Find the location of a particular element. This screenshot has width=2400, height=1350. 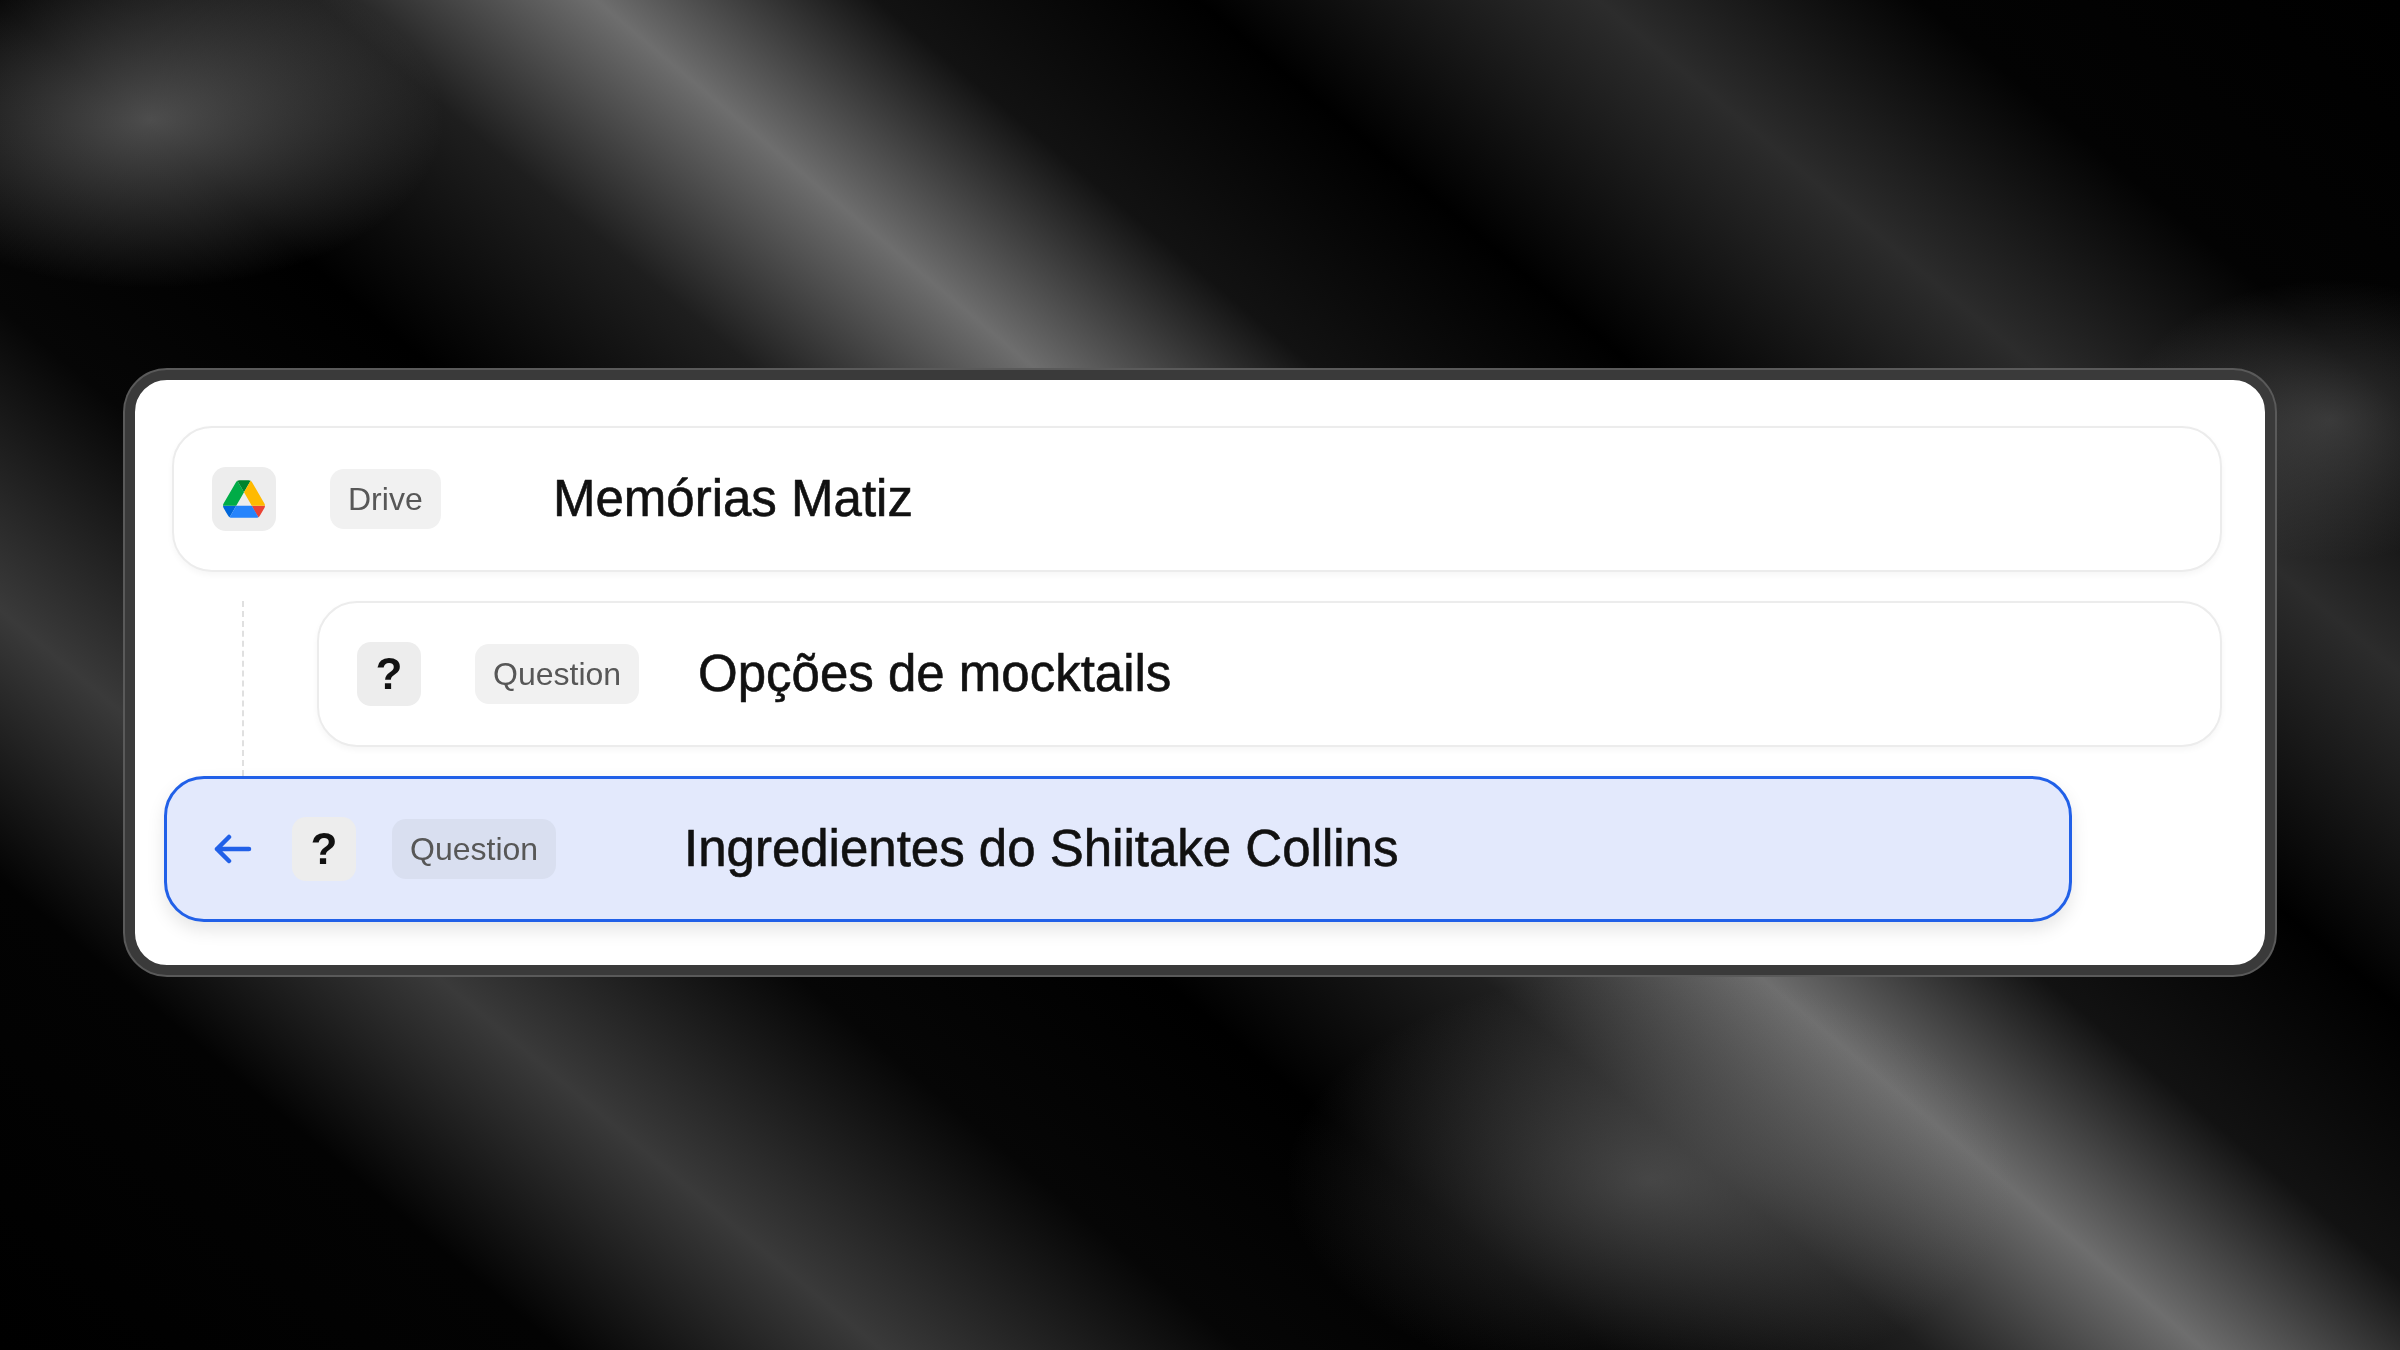

tree-row: ? Question Ingredientes do Shiitake Collins is located at coordinates (1118, 849).